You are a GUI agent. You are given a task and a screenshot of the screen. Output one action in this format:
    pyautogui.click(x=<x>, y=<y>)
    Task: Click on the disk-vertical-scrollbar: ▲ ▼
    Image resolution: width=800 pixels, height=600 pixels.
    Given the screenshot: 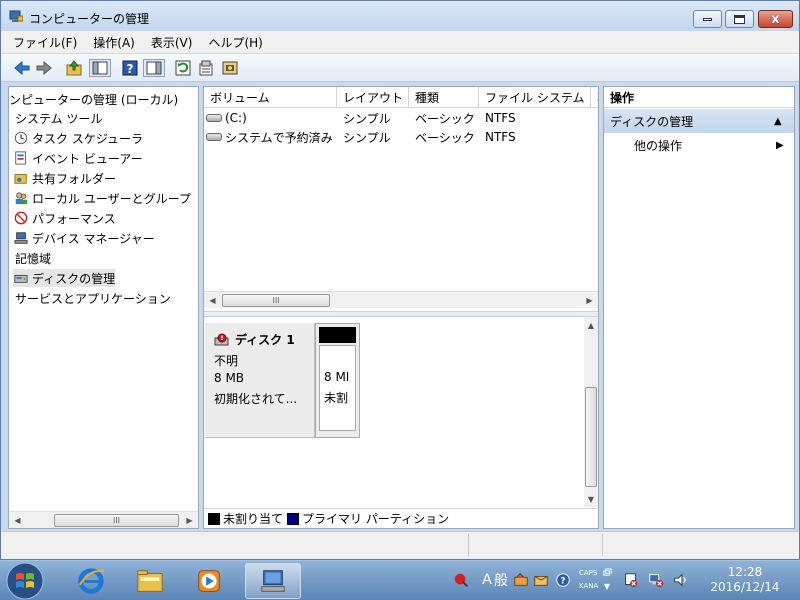 What is the action you would take?
    pyautogui.click(x=591, y=412)
    